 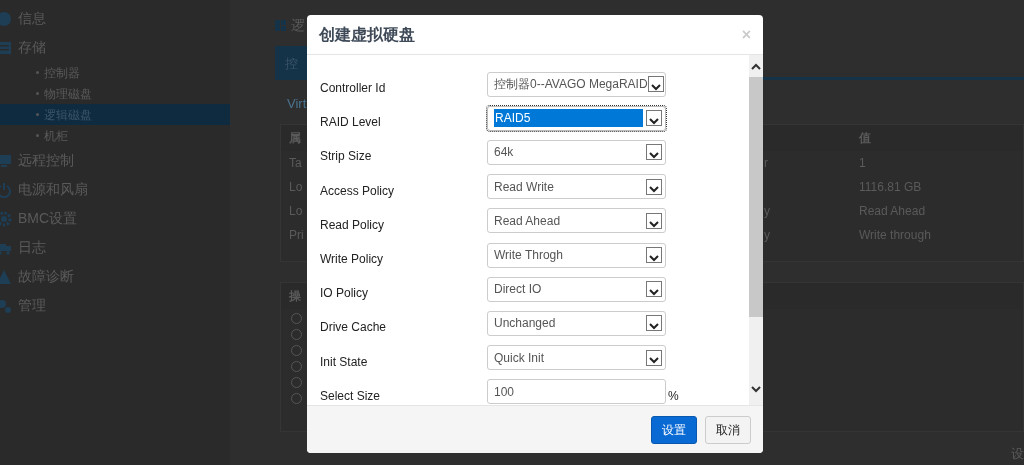 I want to click on dropdown: Unchanged, so click(x=576, y=323).